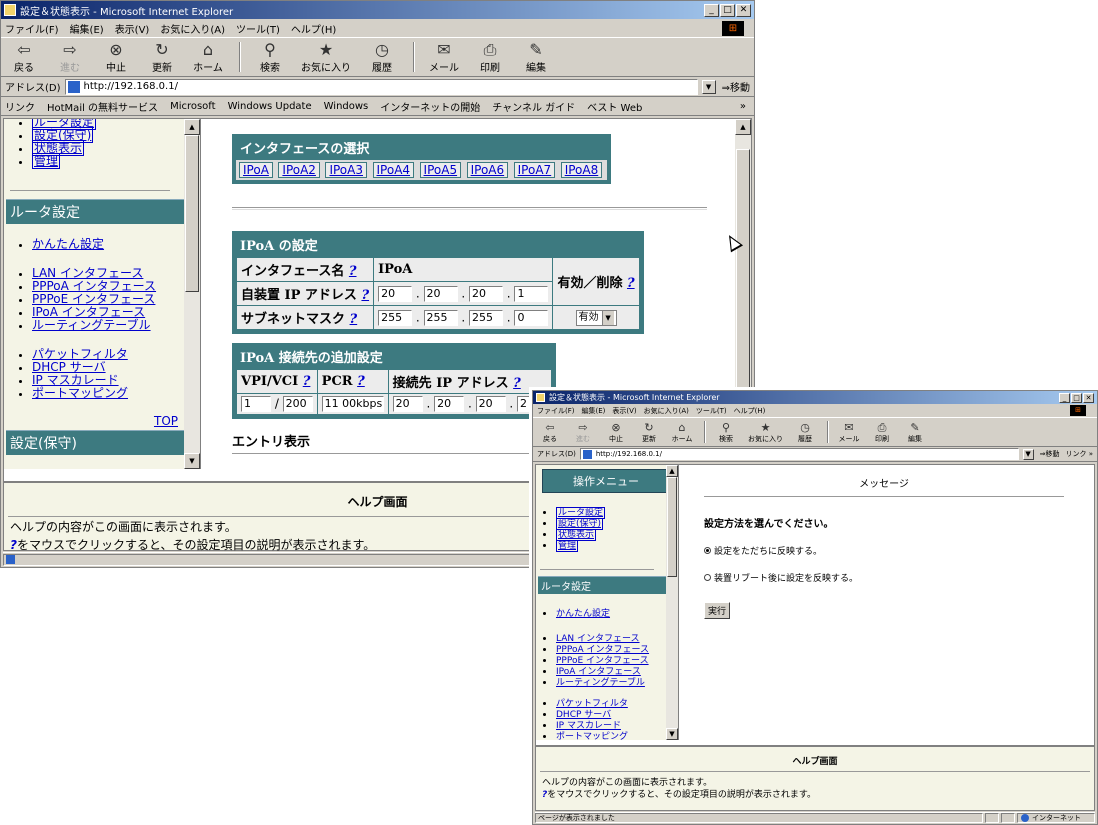  Describe the element at coordinates (588, 726) in the screenshot. I see `nav-ip-masquerade: IP マスカレード` at that location.